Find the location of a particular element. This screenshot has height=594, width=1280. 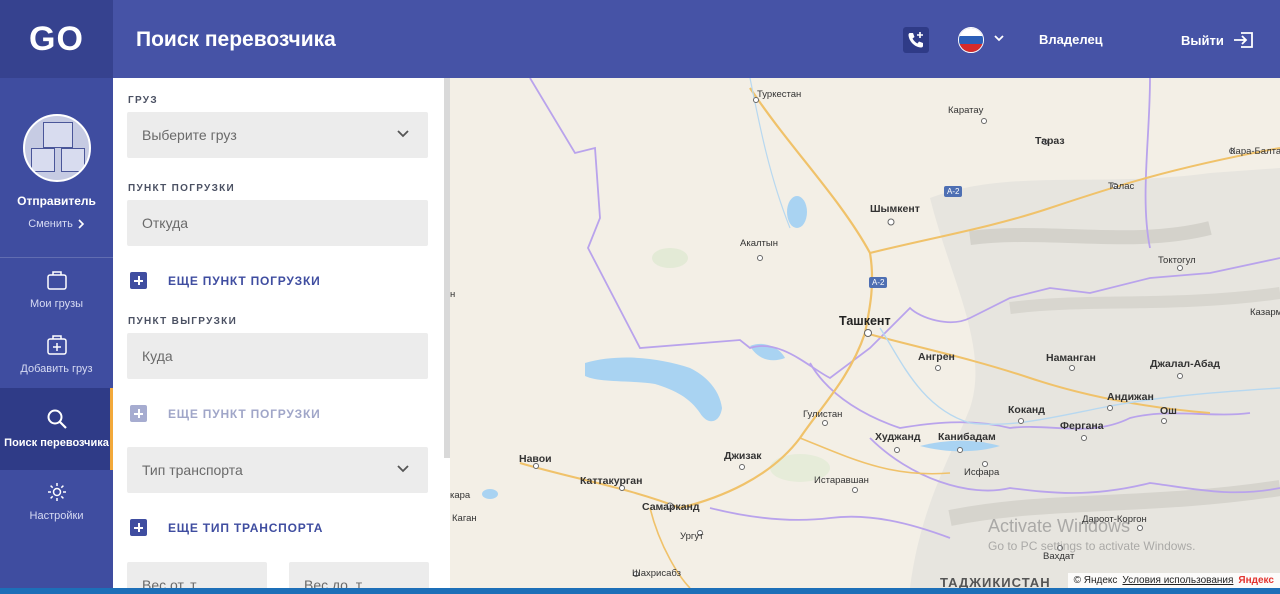

loading-point-label: ПУНКТ ПОГРУЗКИ is located at coordinates (182, 188).